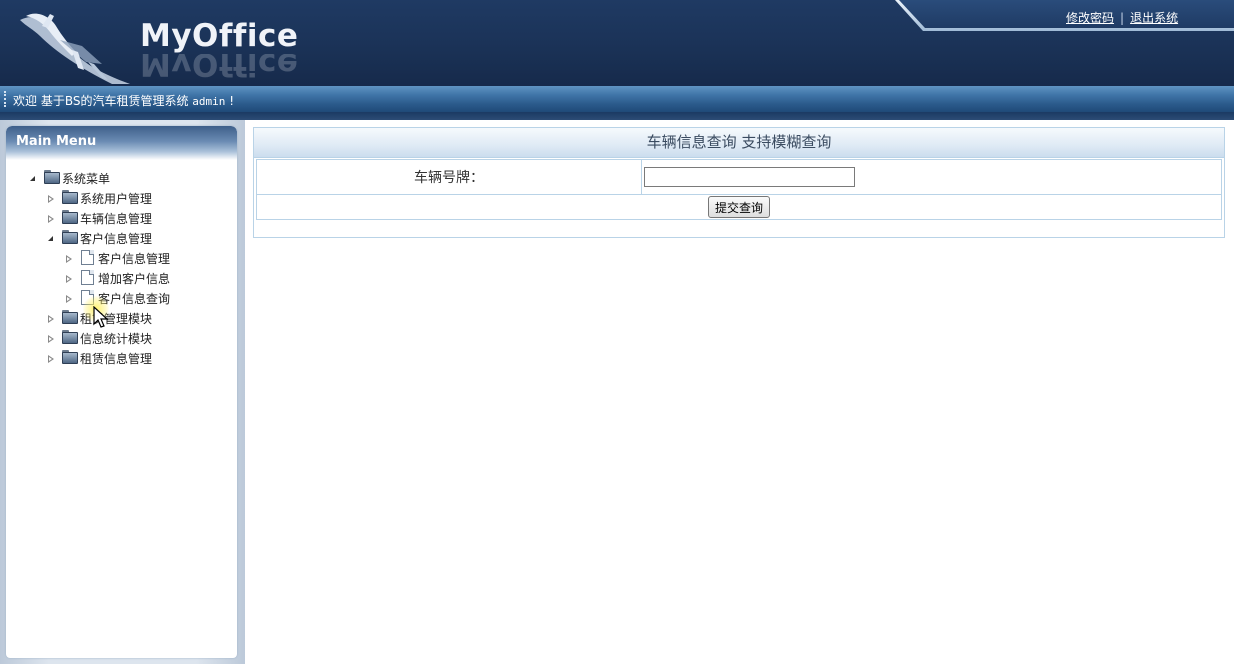 The width and height of the screenshot is (1234, 664). What do you see at coordinates (116, 339) in the screenshot?
I see `menu-tree-label: 信息统计模块` at bounding box center [116, 339].